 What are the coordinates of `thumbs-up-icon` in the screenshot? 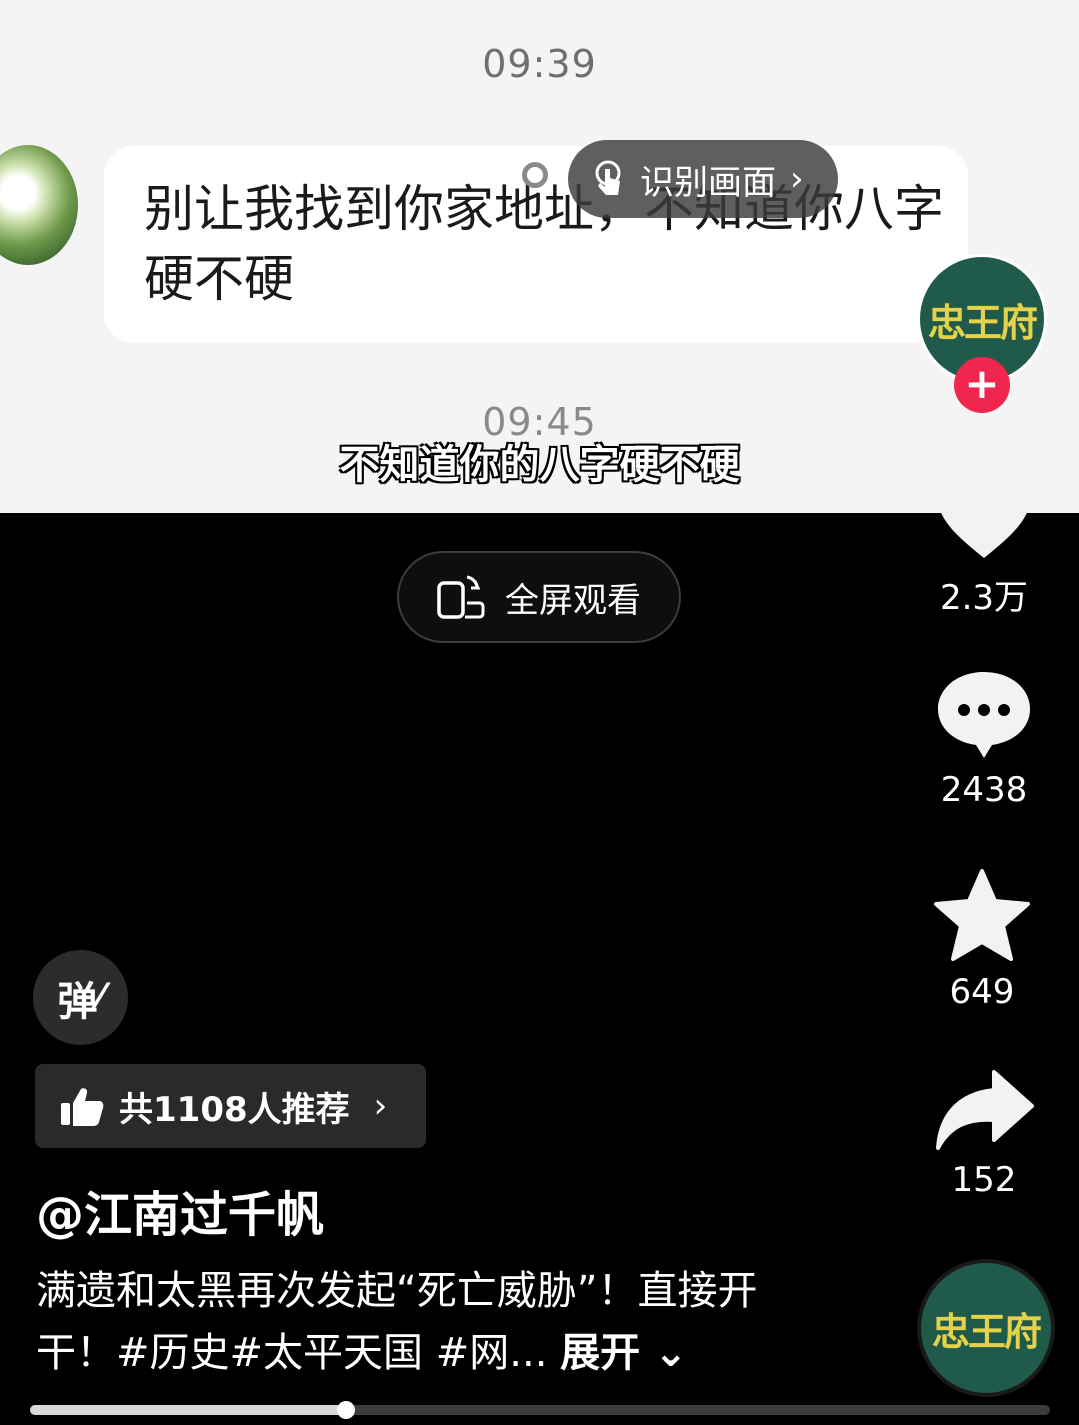 It's located at (82, 1107).